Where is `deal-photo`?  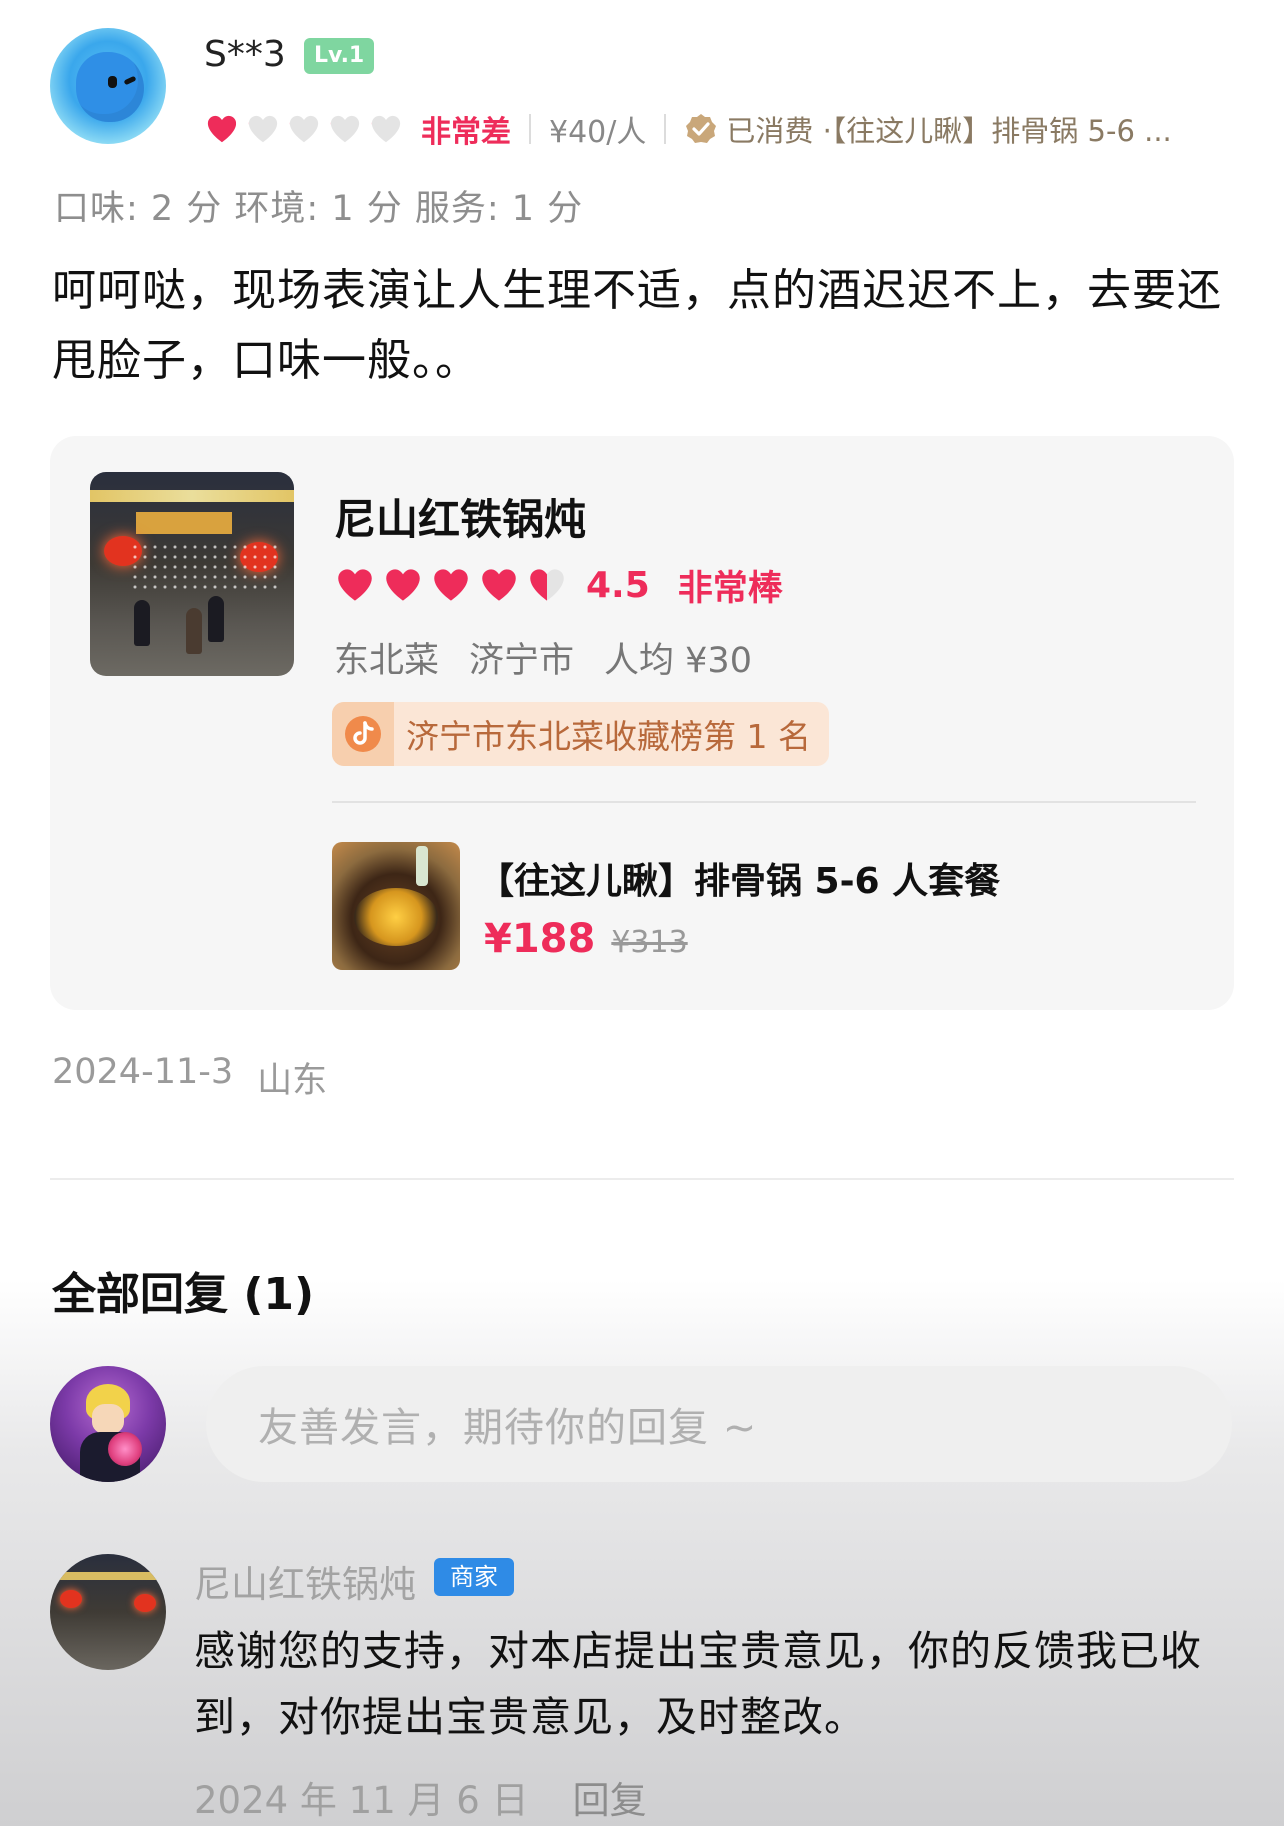 deal-photo is located at coordinates (396, 906).